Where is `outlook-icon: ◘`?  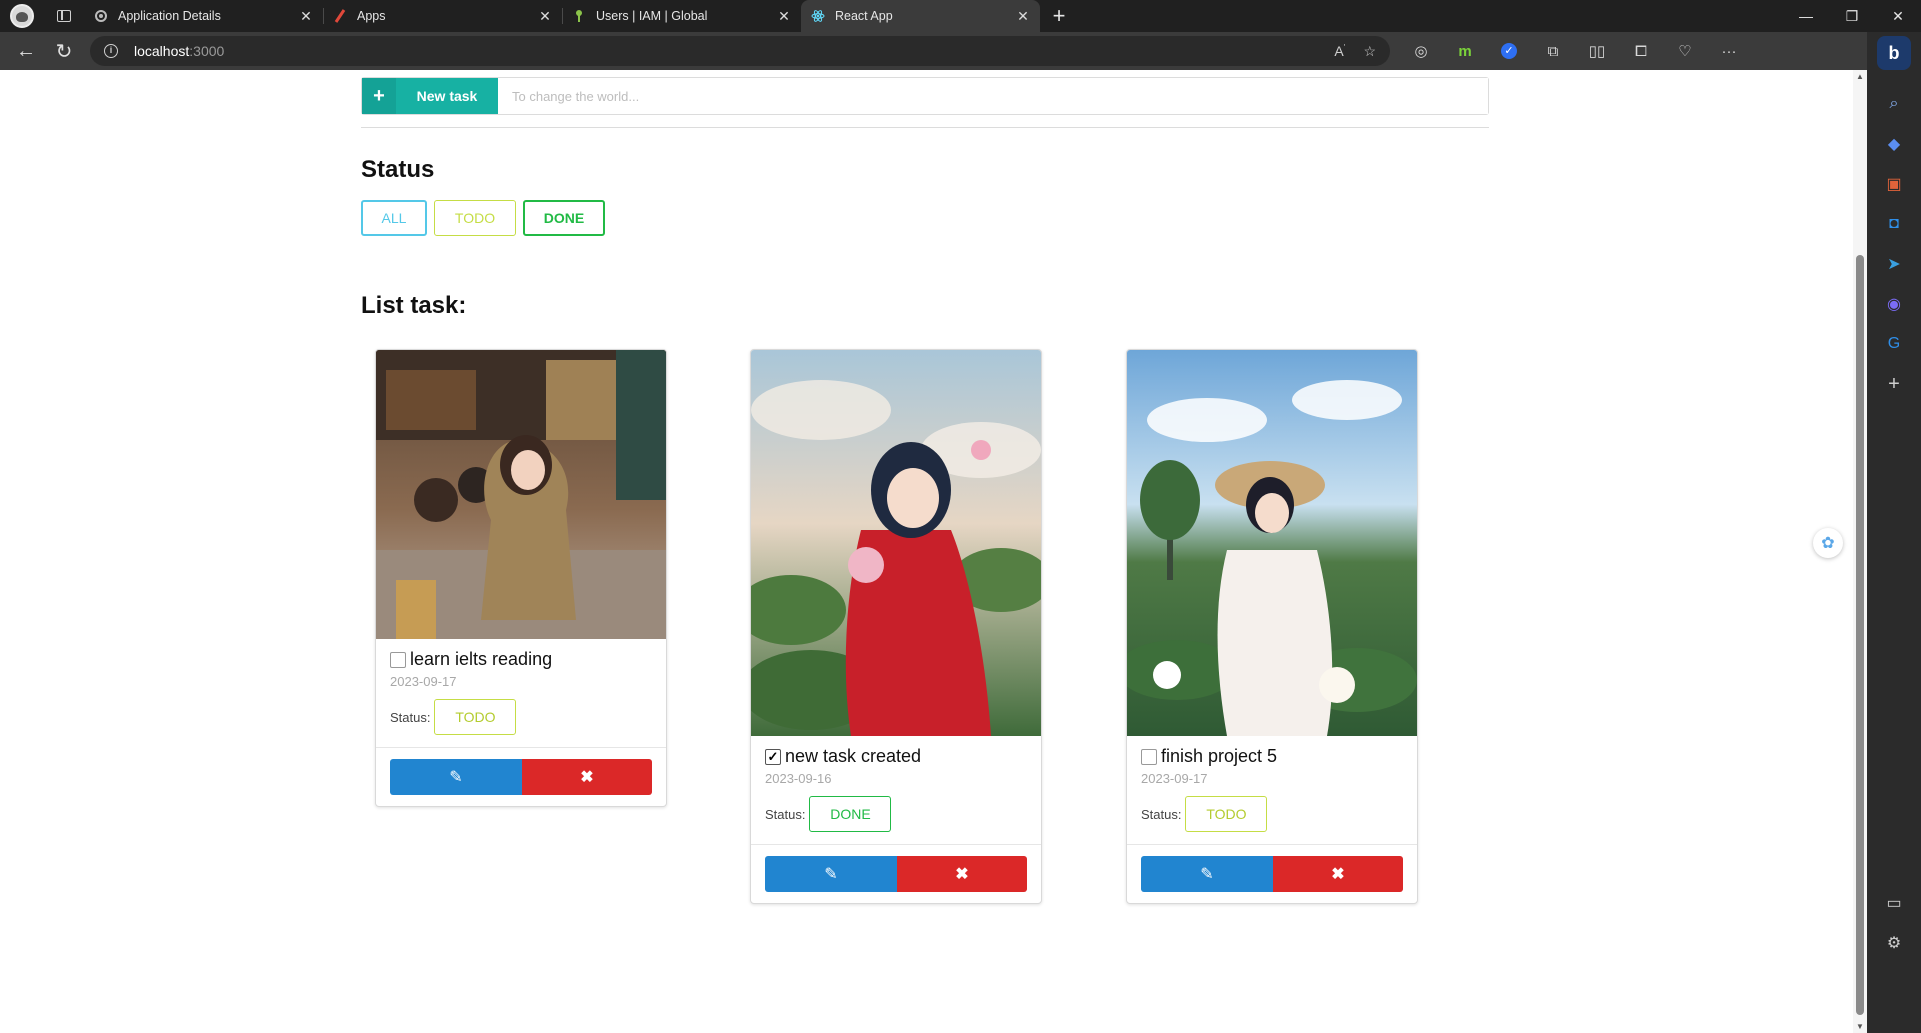 outlook-icon: ◘ is located at coordinates (1894, 224).